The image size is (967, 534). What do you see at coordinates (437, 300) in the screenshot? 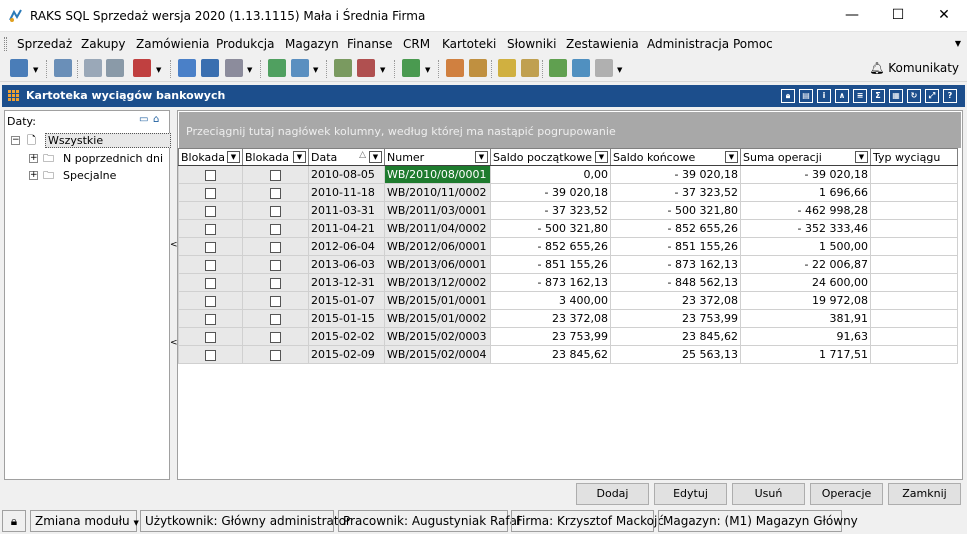
I see `number-cell: WB/2015/01/0001` at bounding box center [437, 300].